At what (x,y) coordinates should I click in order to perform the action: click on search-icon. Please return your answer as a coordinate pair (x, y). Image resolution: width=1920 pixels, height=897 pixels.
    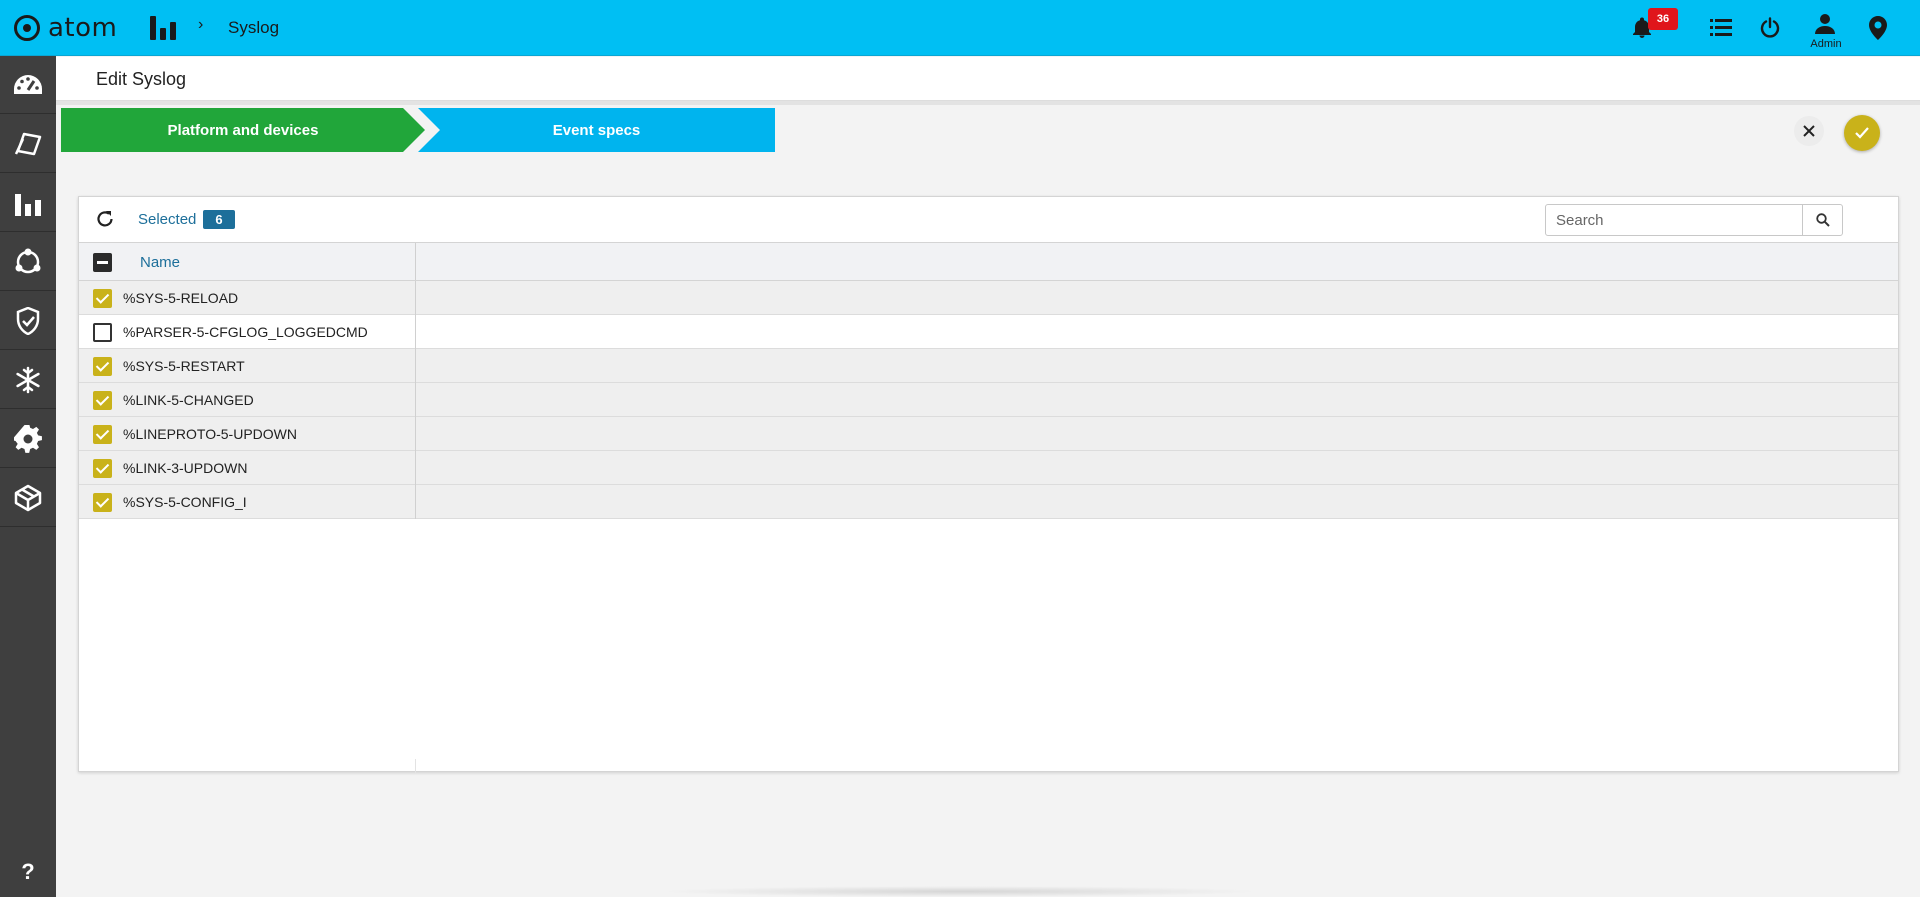
    Looking at the image, I should click on (1822, 220).